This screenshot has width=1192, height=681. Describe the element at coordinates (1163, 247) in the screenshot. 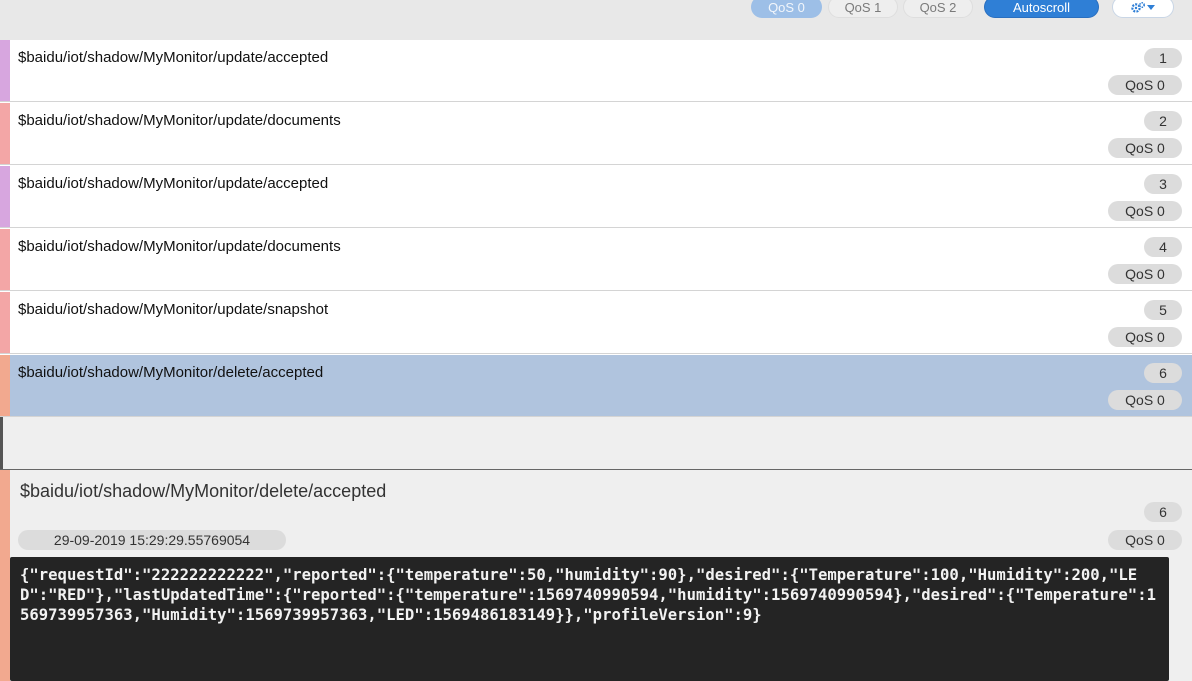

I see `message-index-badge: 4` at that location.